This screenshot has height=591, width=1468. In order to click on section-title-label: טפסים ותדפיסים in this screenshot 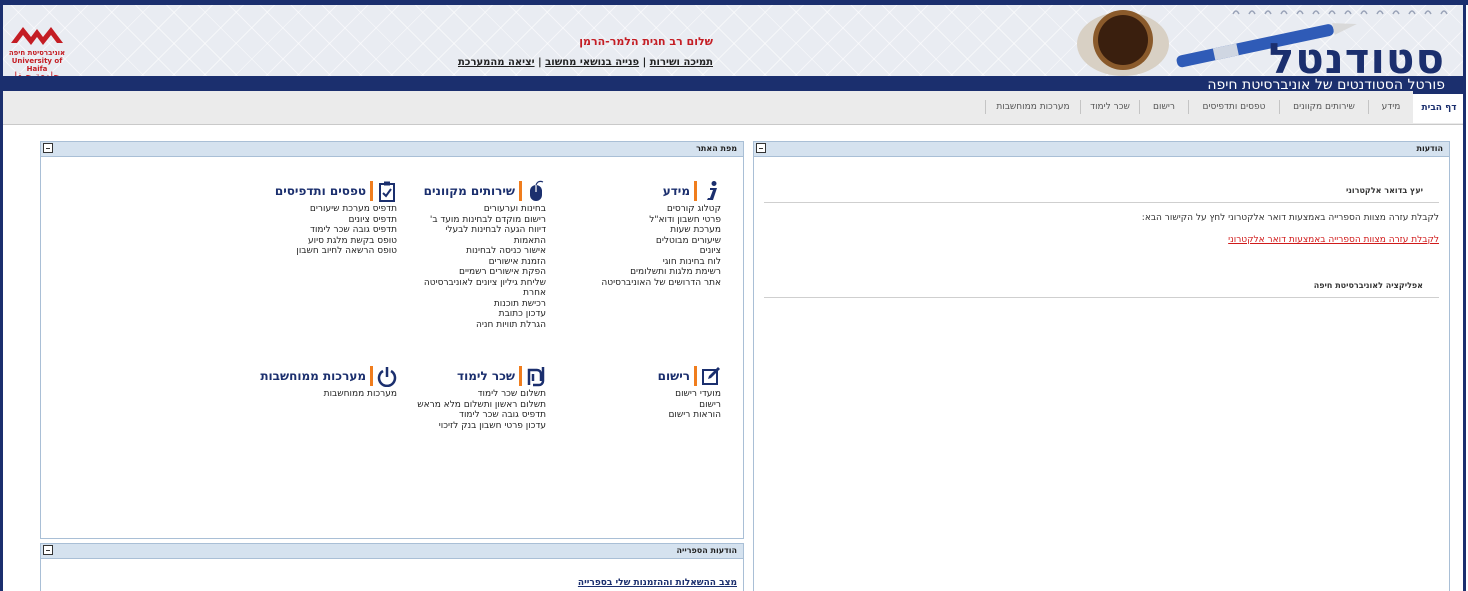, I will do `click(320, 191)`.